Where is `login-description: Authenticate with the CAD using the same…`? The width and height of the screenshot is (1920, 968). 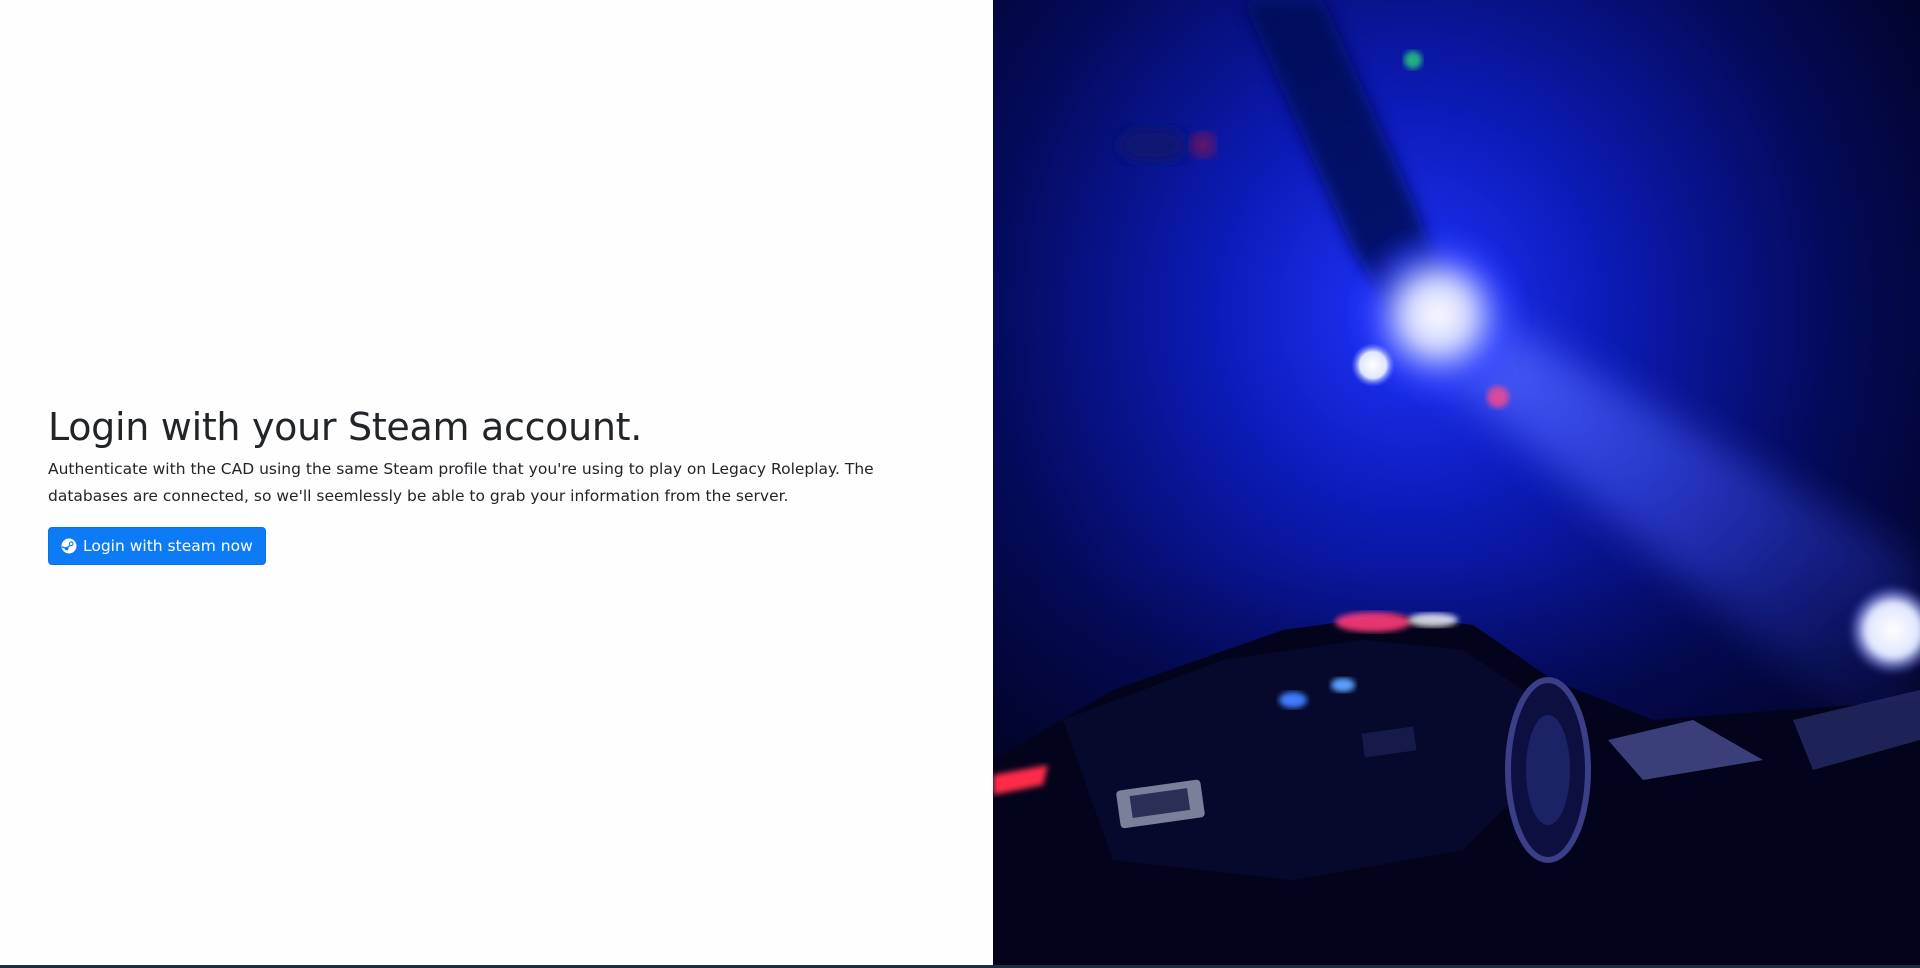 login-description: Authenticate with the CAD using the same… is located at coordinates (461, 482).